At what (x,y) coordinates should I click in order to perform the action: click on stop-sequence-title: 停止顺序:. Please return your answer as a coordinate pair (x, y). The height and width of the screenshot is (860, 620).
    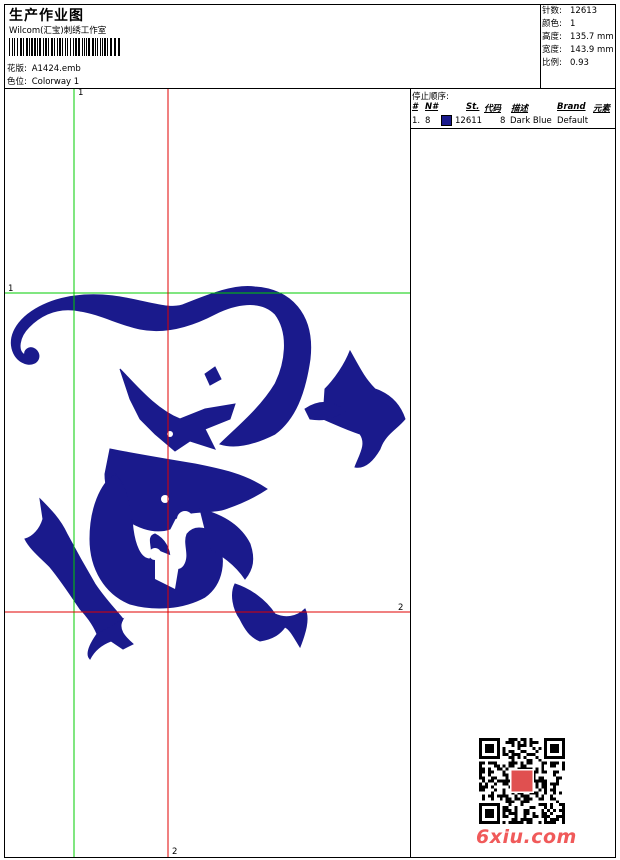
    Looking at the image, I should click on (430, 97).